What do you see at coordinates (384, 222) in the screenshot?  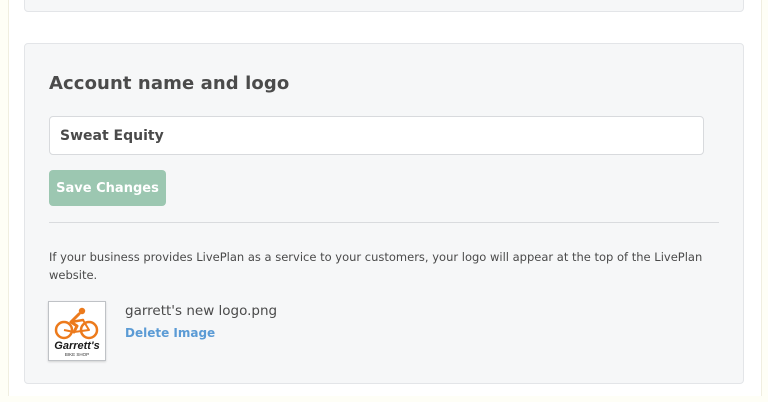 I see `divider` at bounding box center [384, 222].